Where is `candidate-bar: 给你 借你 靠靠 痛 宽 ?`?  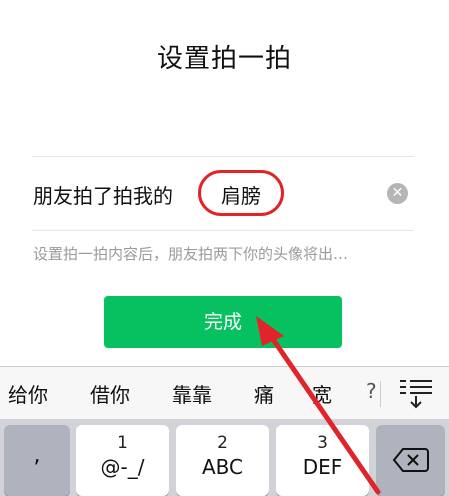 candidate-bar: 给你 借你 靠靠 痛 宽 ? is located at coordinates (224, 392).